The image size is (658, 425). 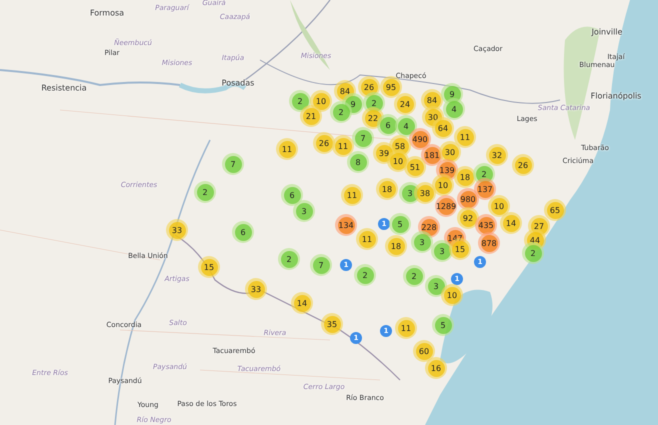 I want to click on place-label: Posadas, so click(x=238, y=83).